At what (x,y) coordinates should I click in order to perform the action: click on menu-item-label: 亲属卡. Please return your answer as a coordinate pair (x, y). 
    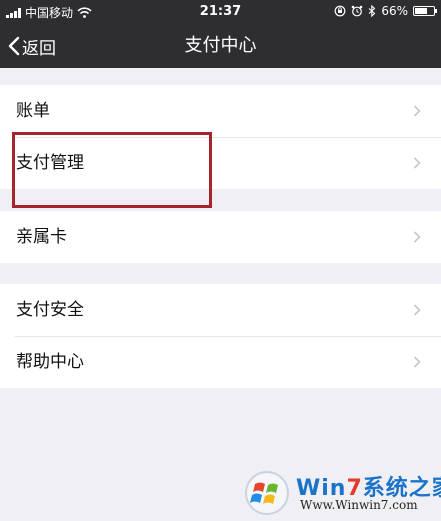
    Looking at the image, I should click on (41, 237).